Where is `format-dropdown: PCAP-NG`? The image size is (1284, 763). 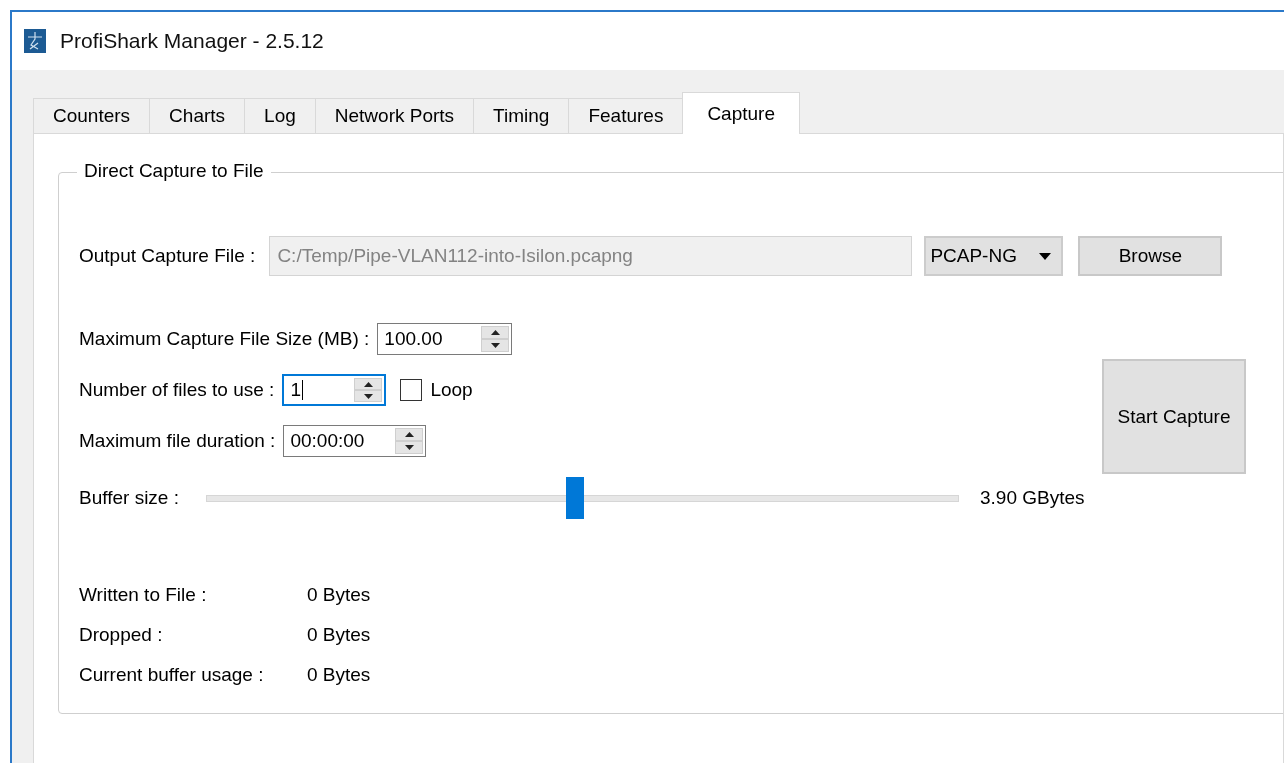 format-dropdown: PCAP-NG is located at coordinates (994, 256).